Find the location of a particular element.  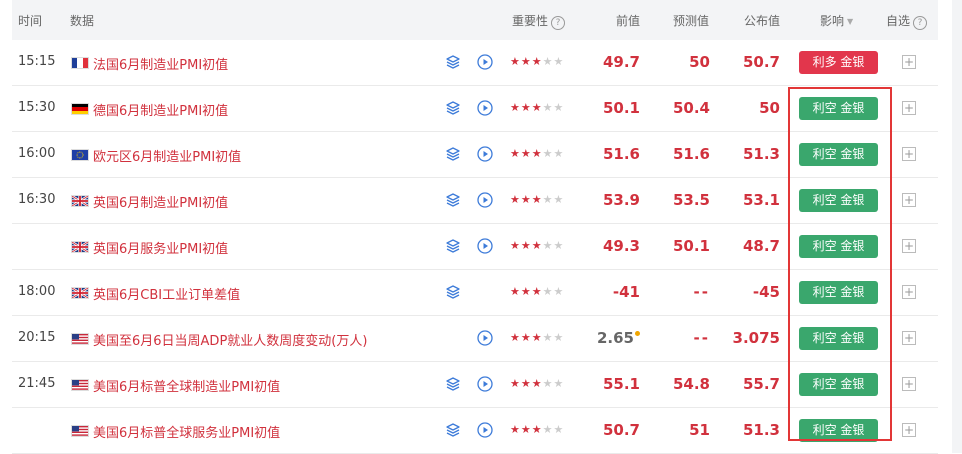

france-flag-icon is located at coordinates (80, 63).